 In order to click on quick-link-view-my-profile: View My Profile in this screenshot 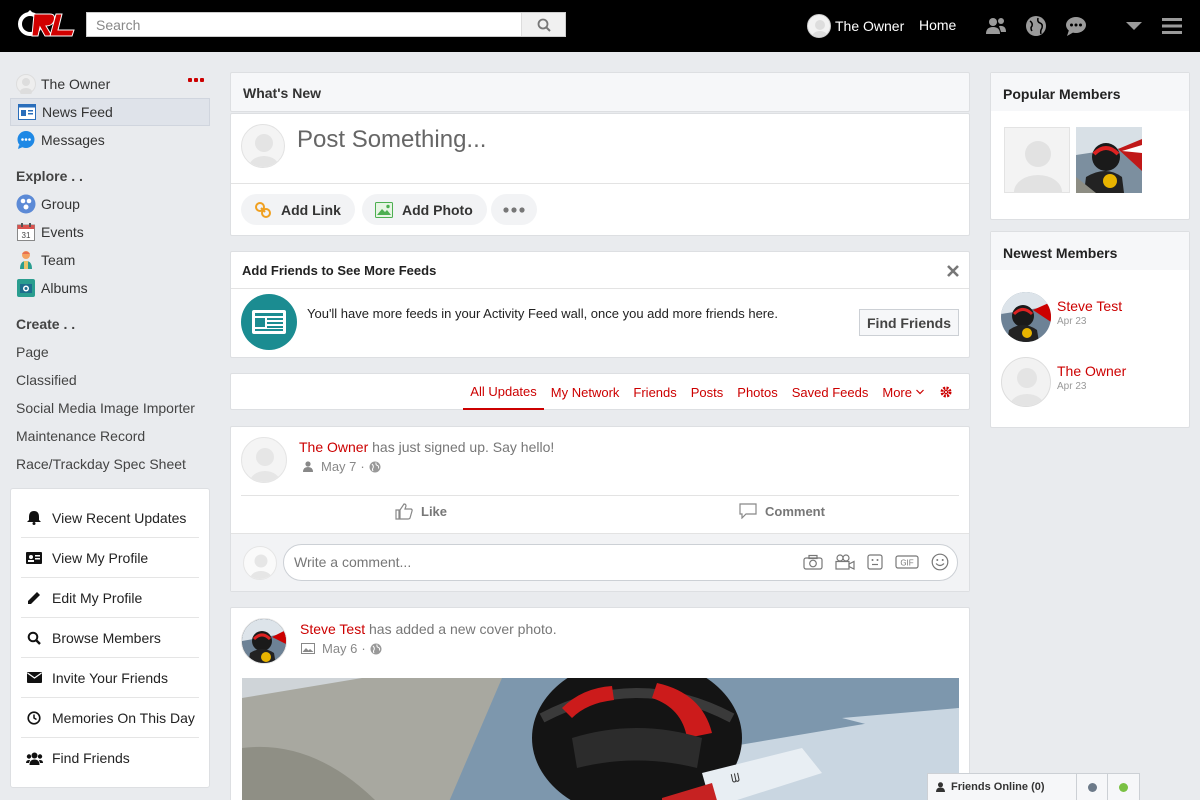, I will do `click(110, 558)`.